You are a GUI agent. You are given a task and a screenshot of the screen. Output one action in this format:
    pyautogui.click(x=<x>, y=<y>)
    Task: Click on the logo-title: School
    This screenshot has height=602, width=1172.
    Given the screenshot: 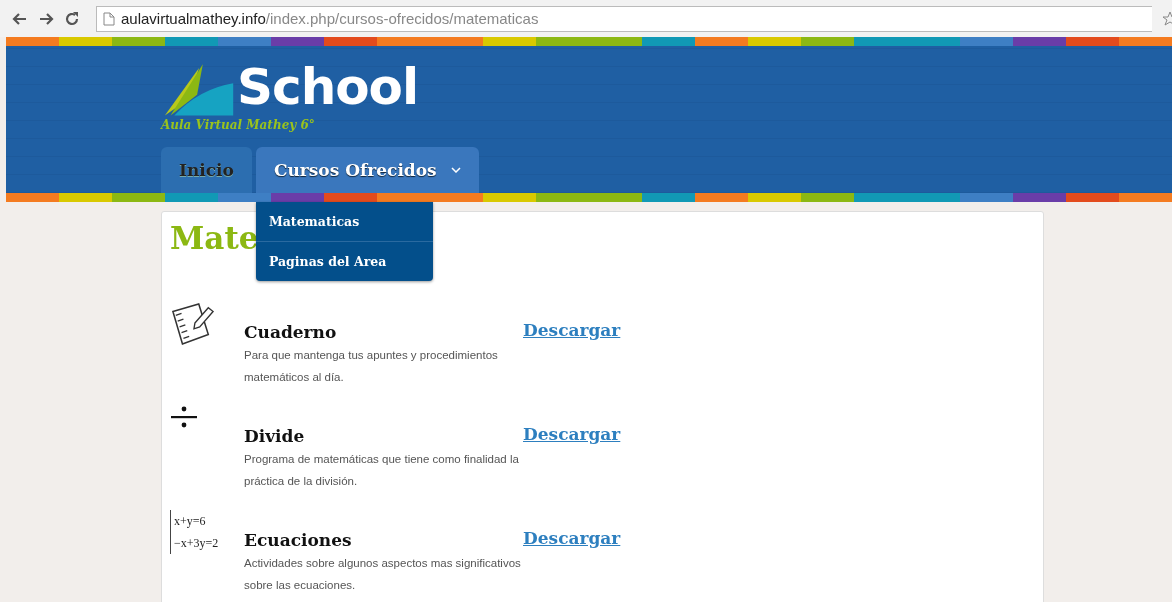 What is the action you would take?
    pyautogui.click(x=328, y=87)
    